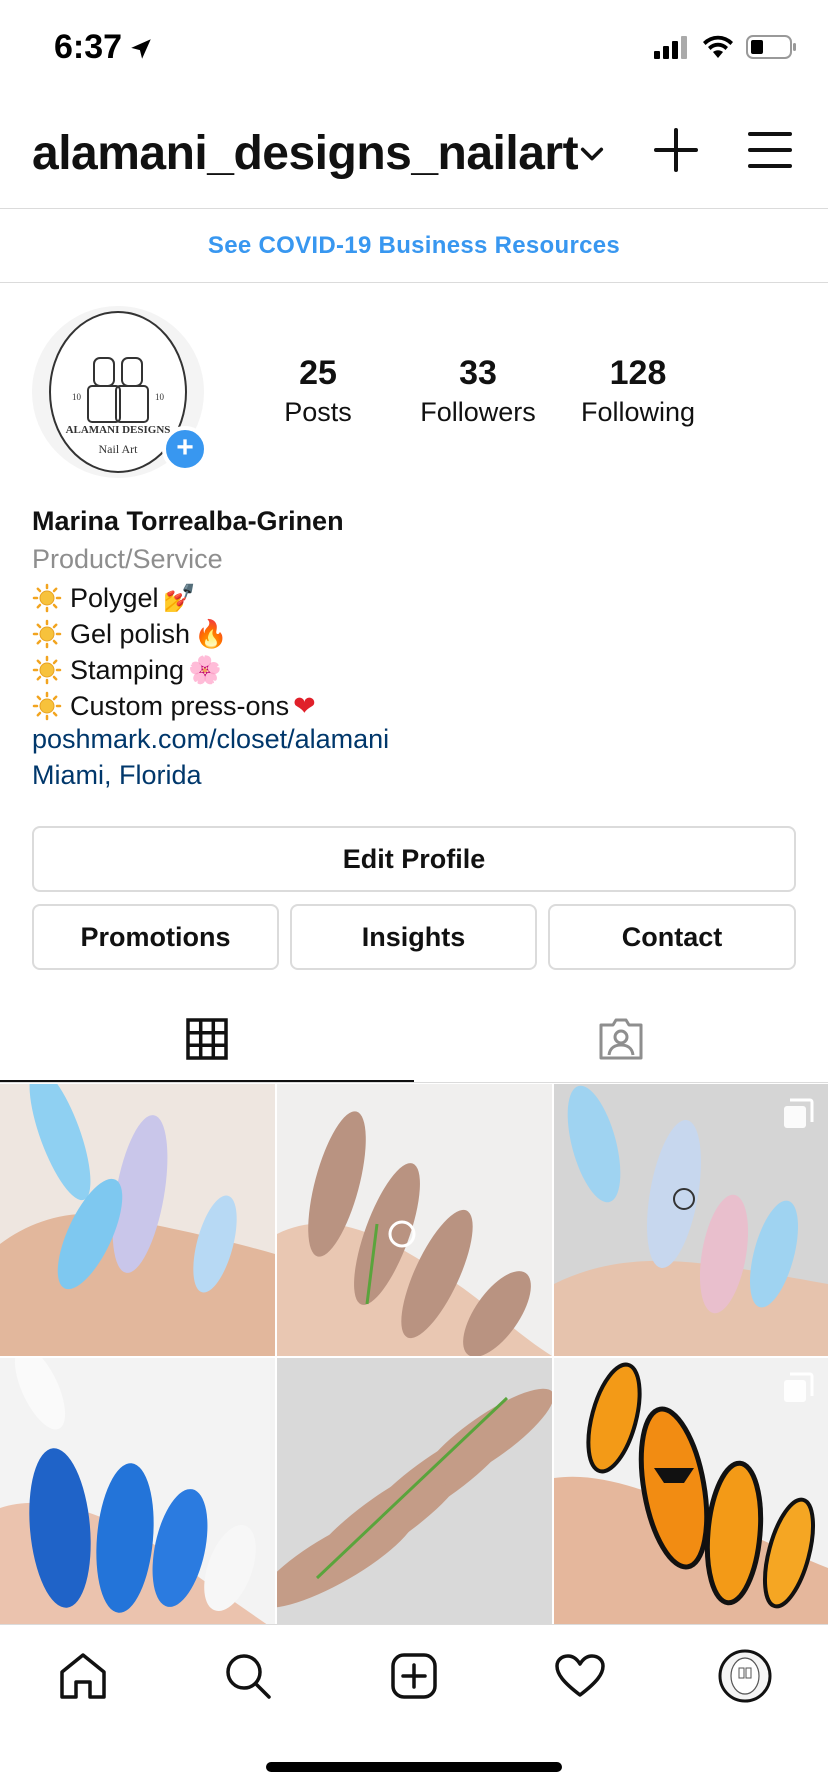 This screenshot has height=1792, width=828. What do you see at coordinates (188, 521) in the screenshot?
I see `profile-name: Marina Torrealba-Grinen` at bounding box center [188, 521].